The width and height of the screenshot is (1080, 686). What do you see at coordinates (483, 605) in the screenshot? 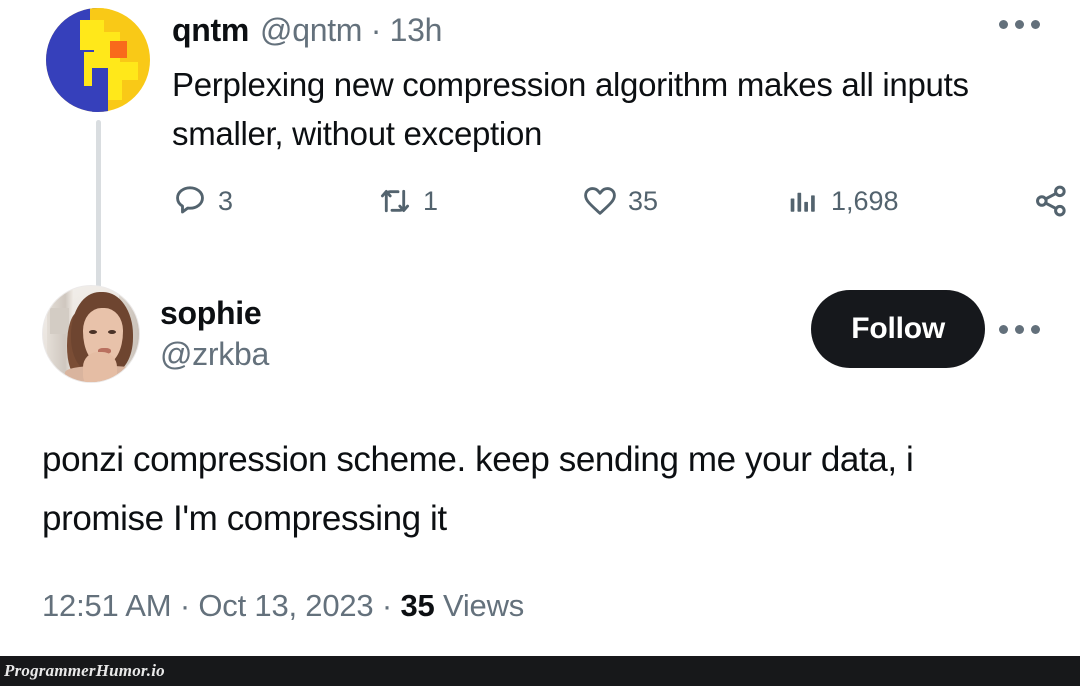
I see `reply-views-label: Views` at bounding box center [483, 605].